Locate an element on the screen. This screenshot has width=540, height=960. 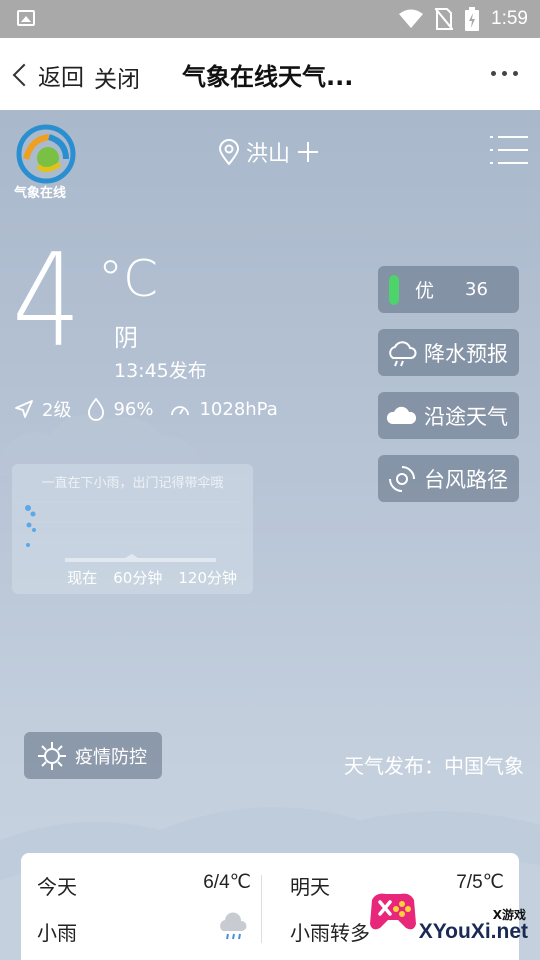
forecast-condition: 小雨 is located at coordinates (57, 933).